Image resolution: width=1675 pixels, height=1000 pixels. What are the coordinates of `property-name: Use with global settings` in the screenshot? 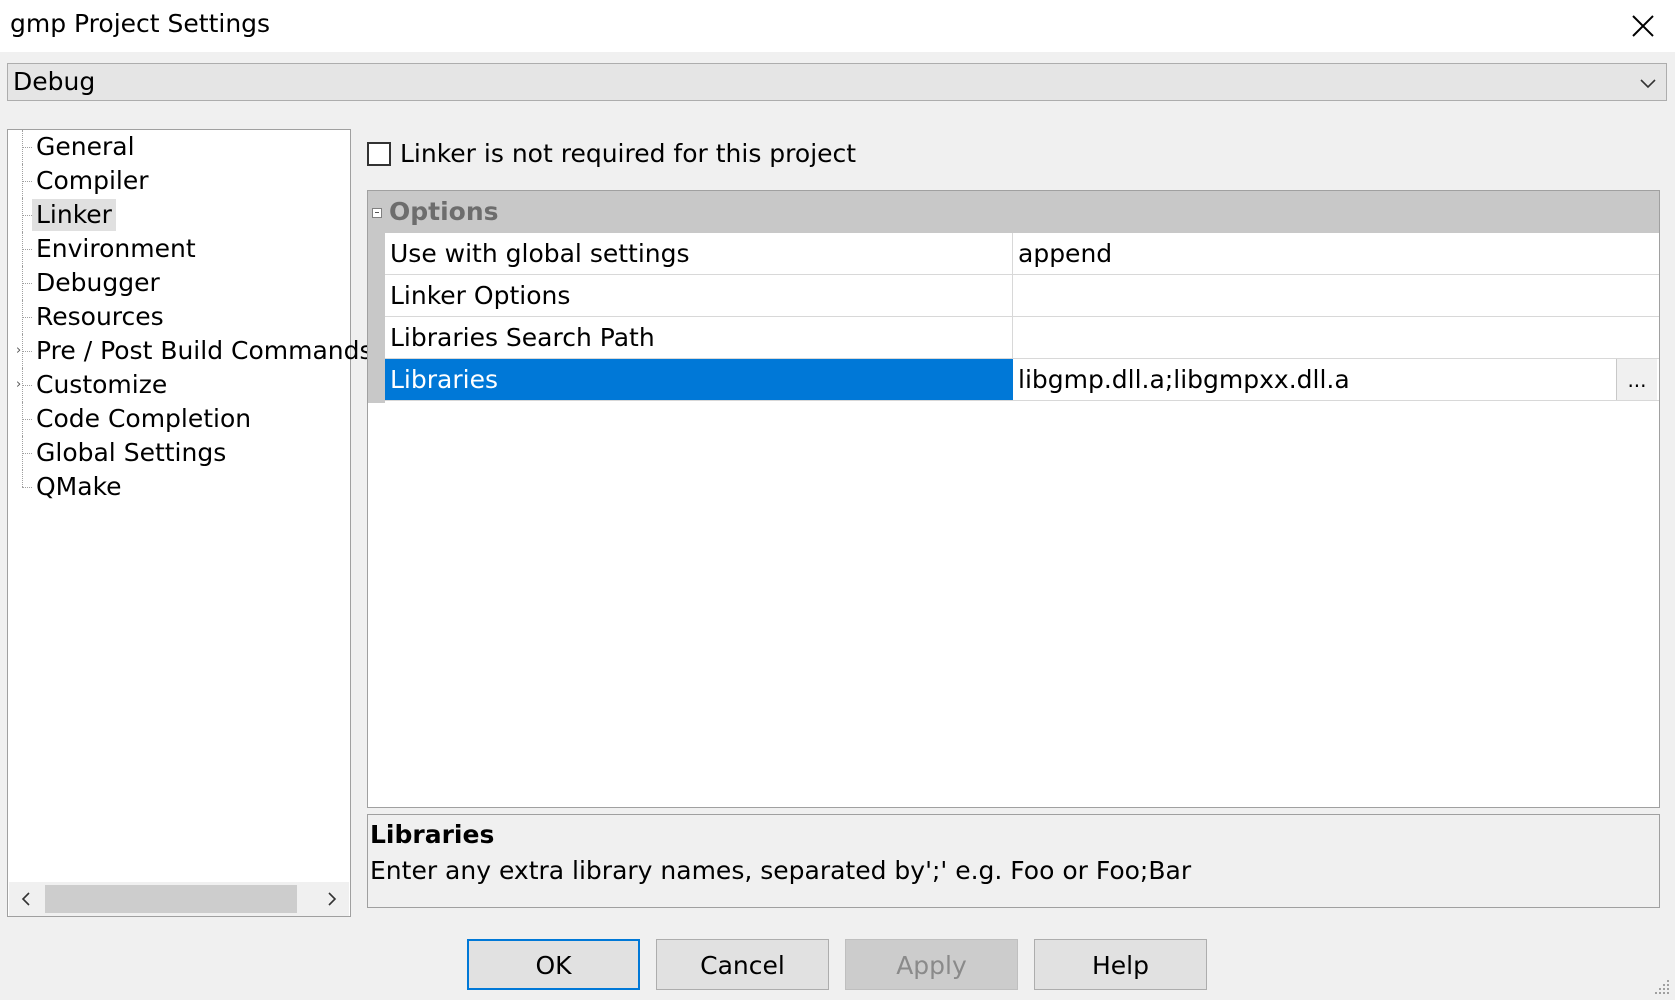 It's located at (699, 253).